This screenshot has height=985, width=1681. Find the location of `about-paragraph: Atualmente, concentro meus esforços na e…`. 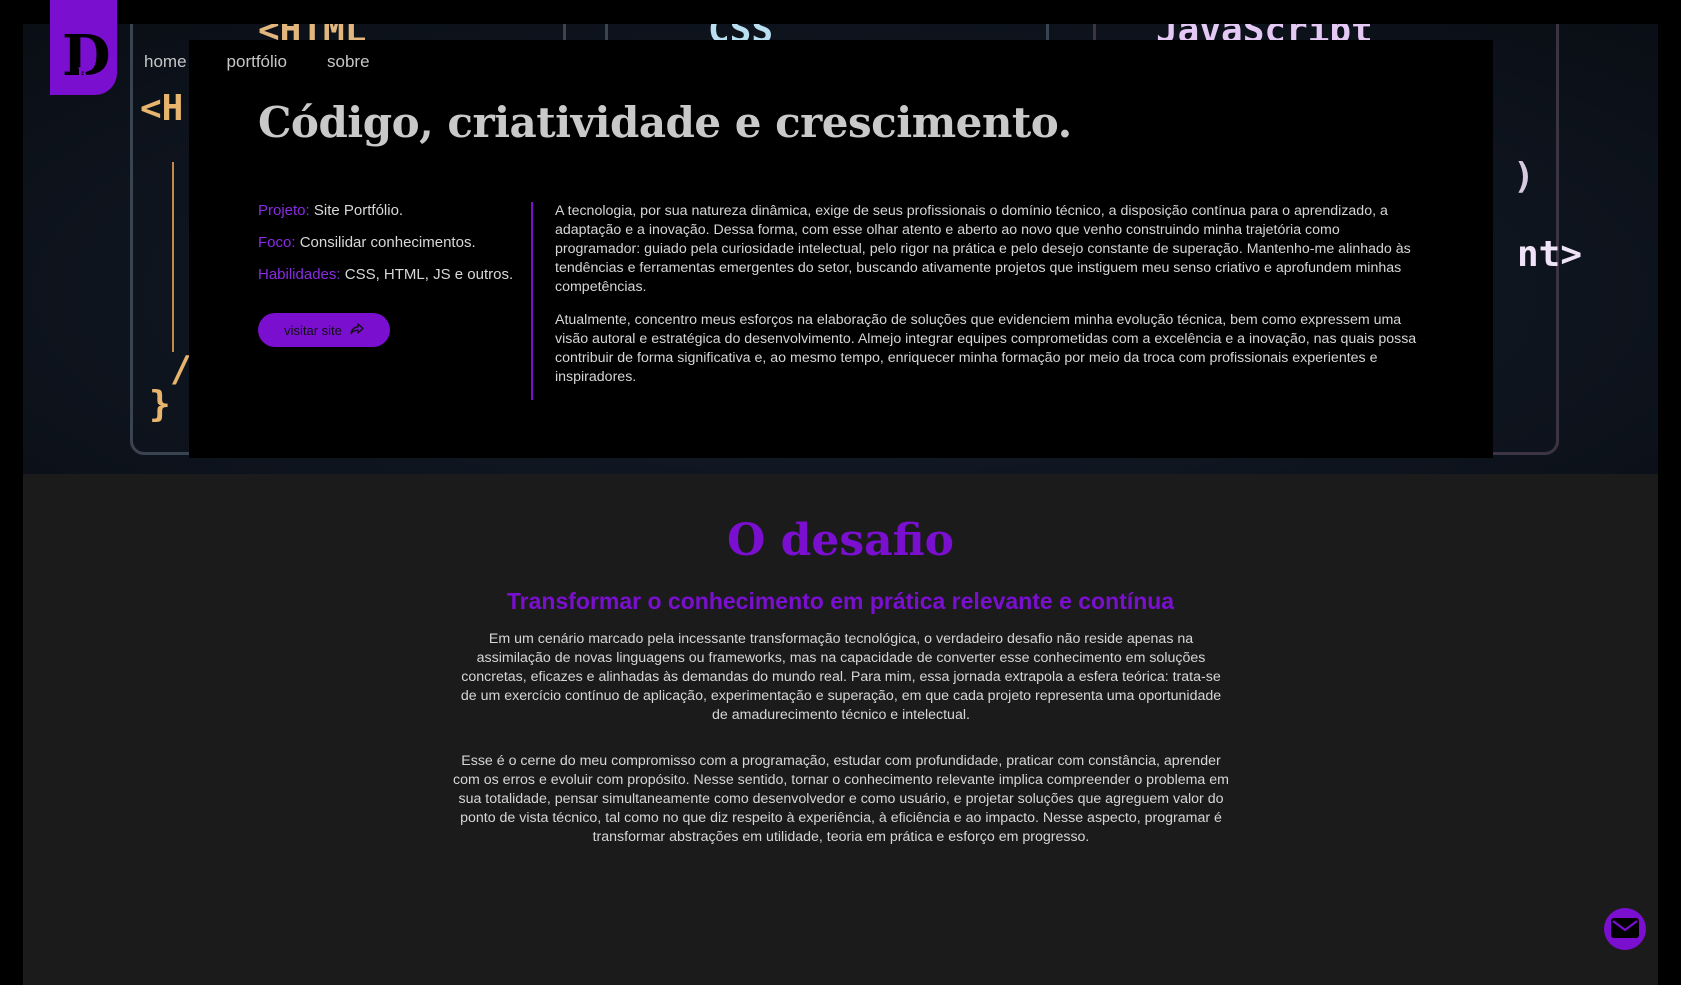

about-paragraph: Atualmente, concentro meus esforços na e… is located at coordinates (986, 348).